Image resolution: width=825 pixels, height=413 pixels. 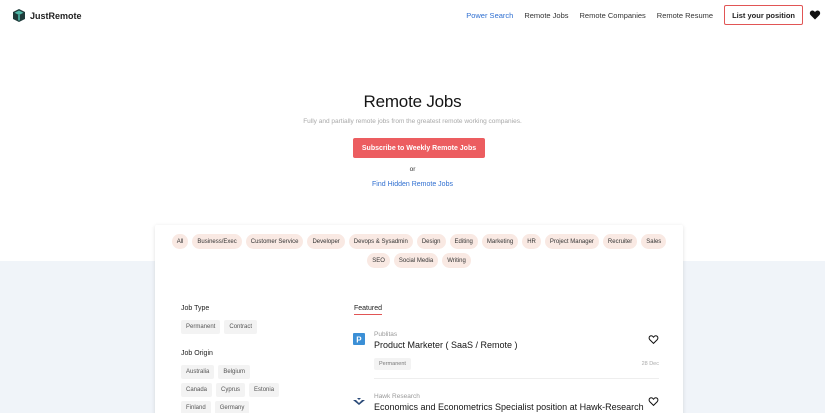 I want to click on list-position-button: List your position, so click(x=763, y=15).